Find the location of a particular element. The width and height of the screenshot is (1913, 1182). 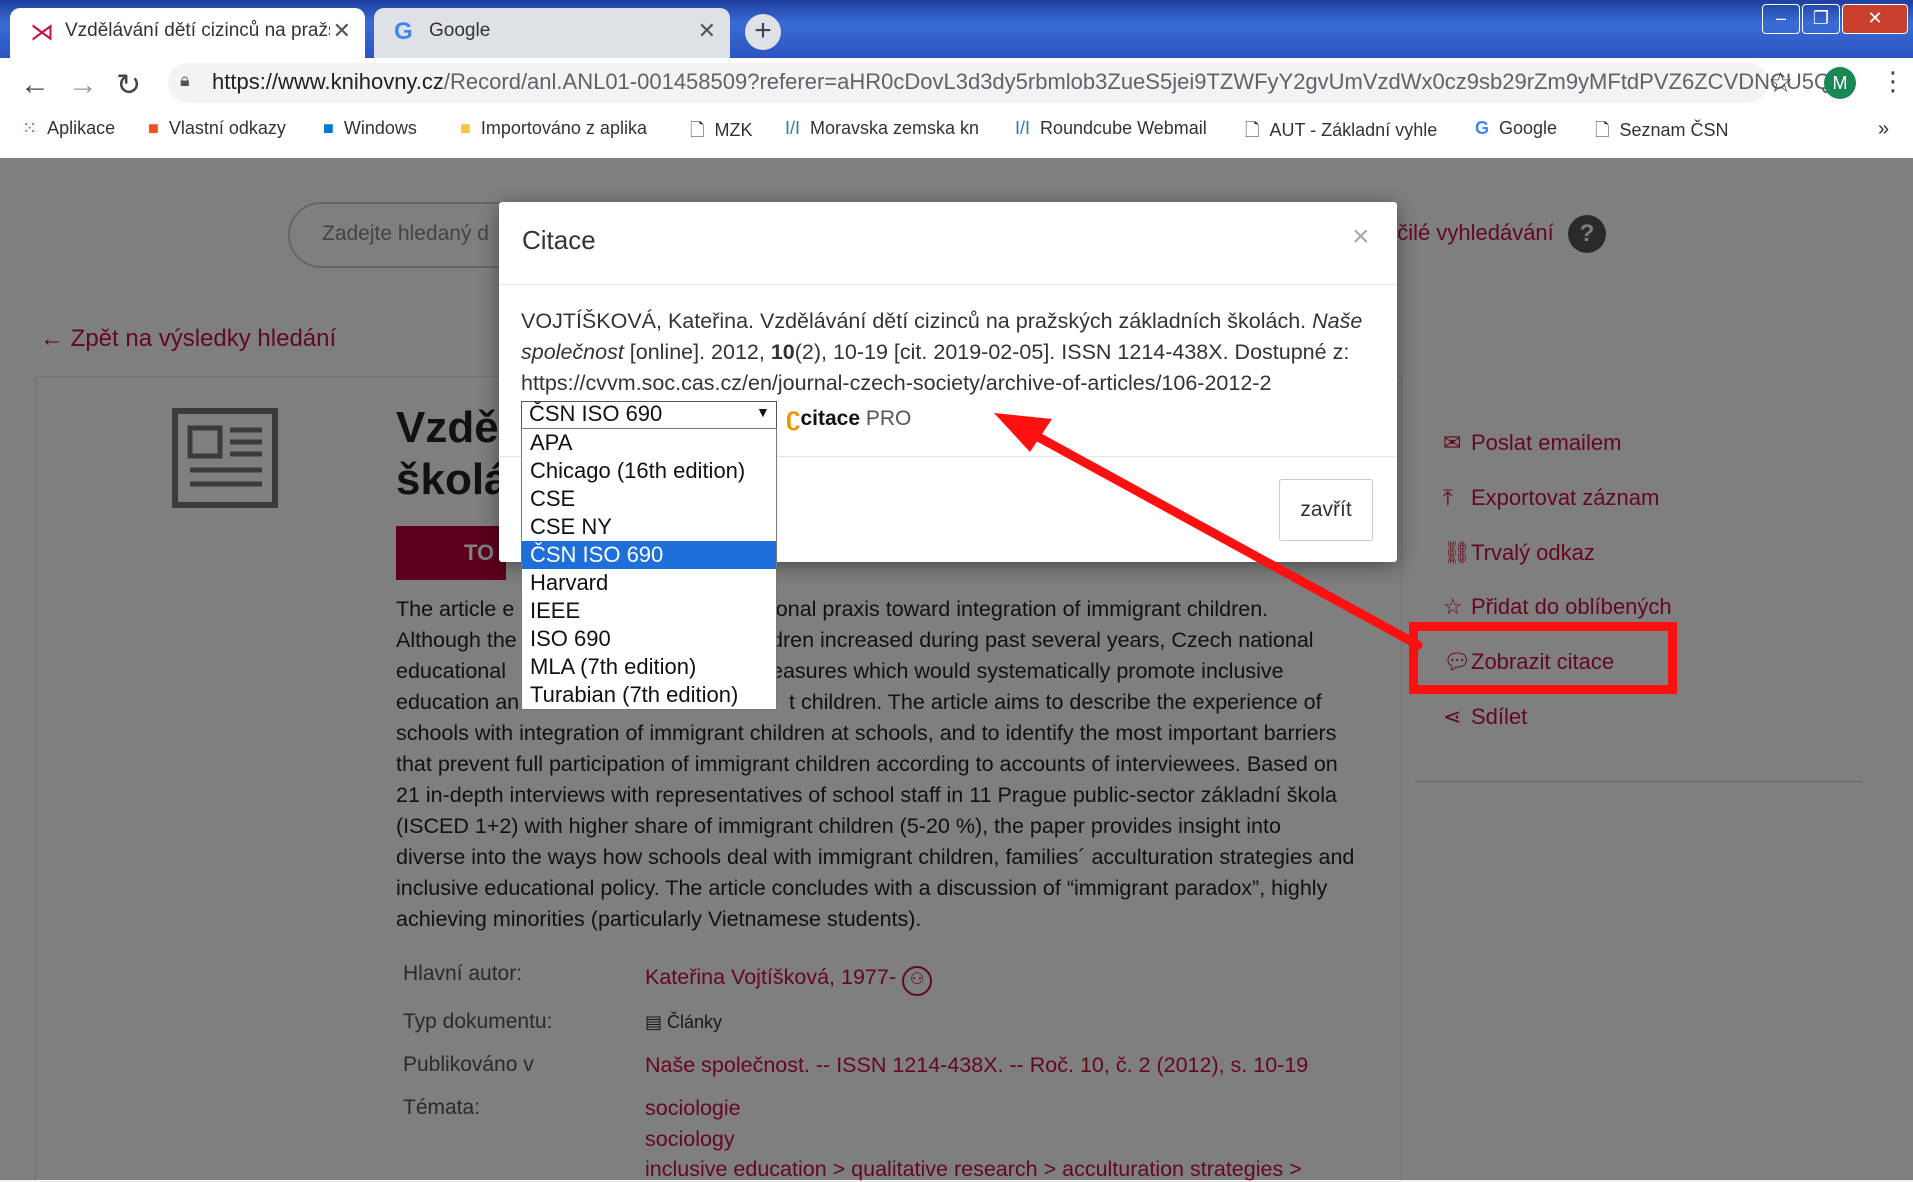

annotation-arrow is located at coordinates (1208, 531).